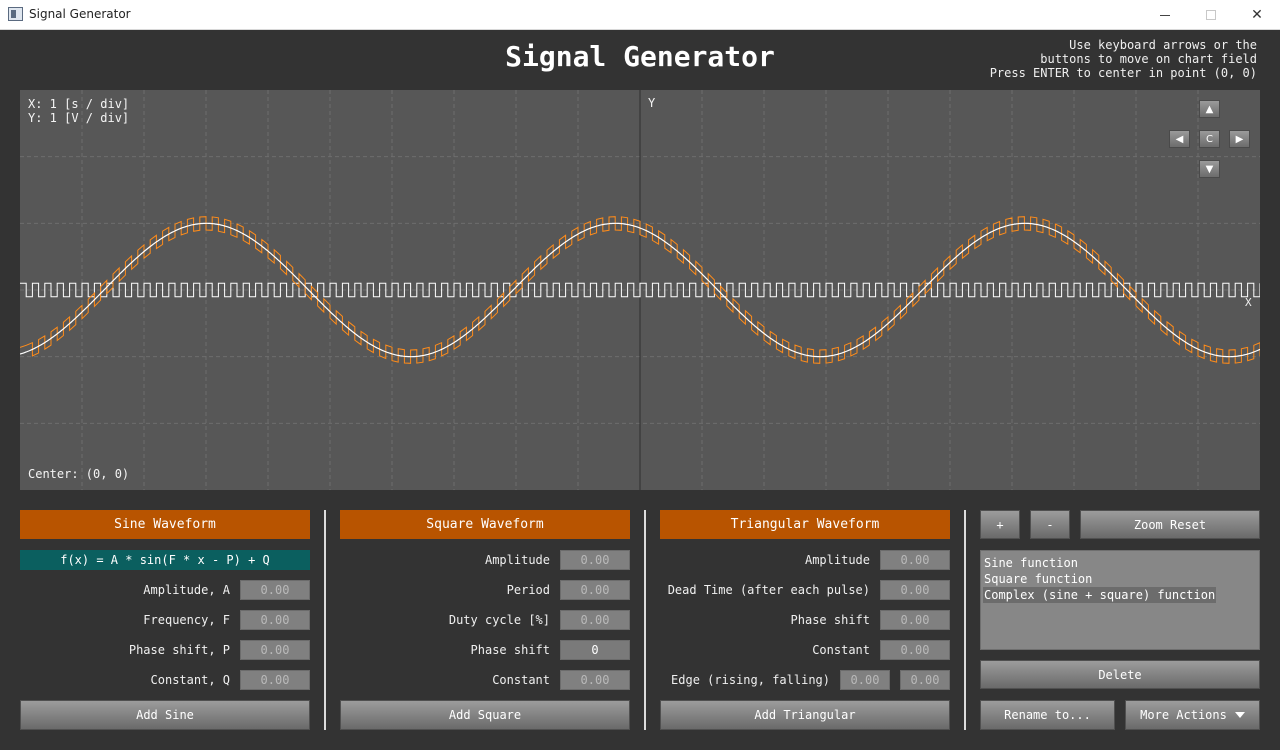 This screenshot has height=750, width=1280. Describe the element at coordinates (1123, 73) in the screenshot. I see `hint-line: Press ENTER to center in point (0, 0)` at that location.